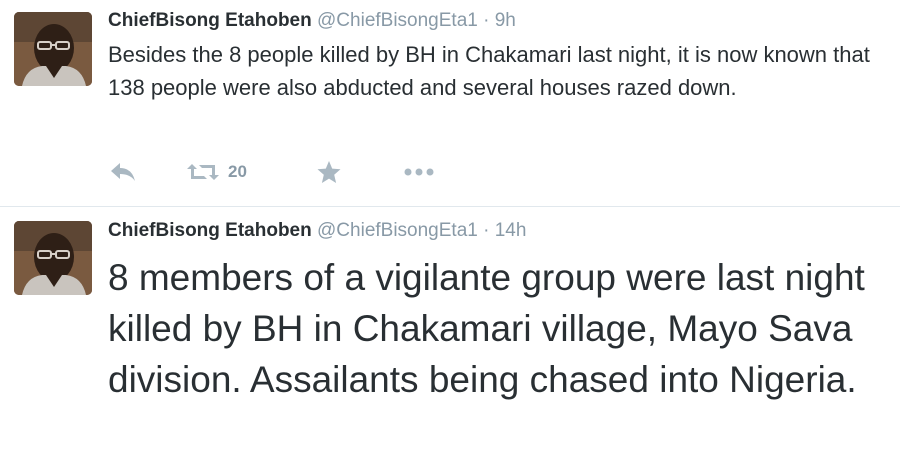 This screenshot has width=900, height=459. I want to click on reply-button, so click(123, 172).